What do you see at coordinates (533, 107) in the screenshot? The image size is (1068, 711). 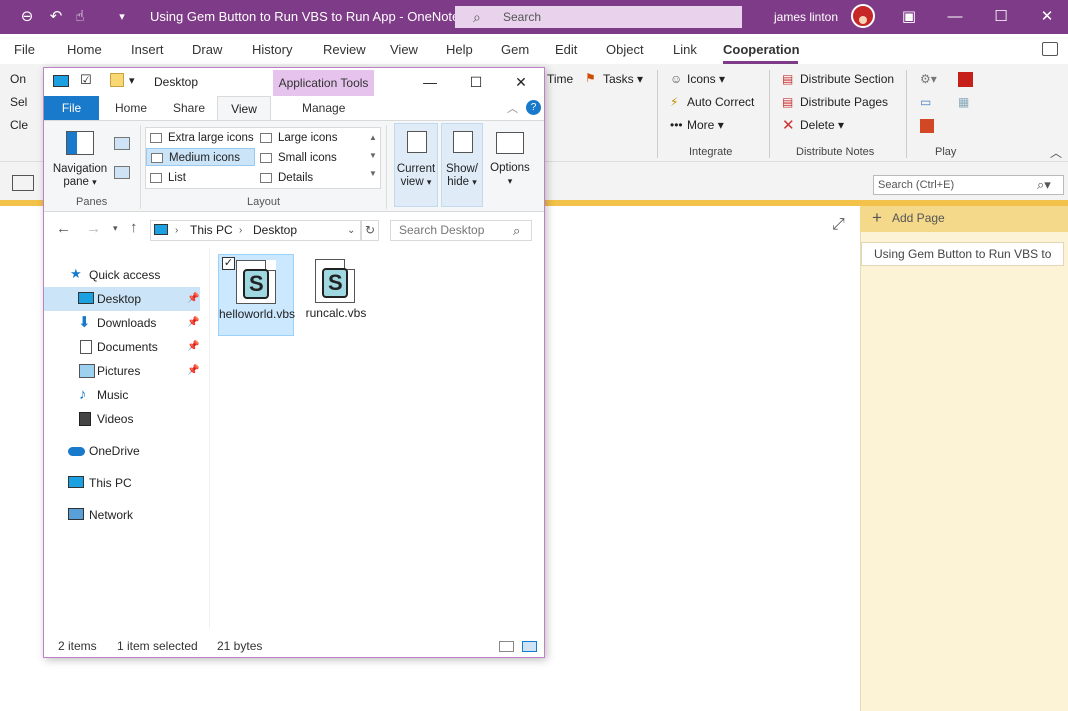 I see `help-icon: ?` at bounding box center [533, 107].